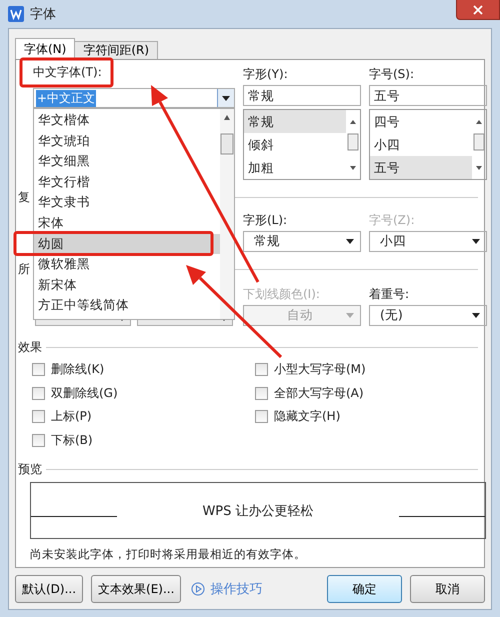 Image resolution: width=500 pixels, height=617 pixels. I want to click on section-heading: 效果, so click(30, 347).